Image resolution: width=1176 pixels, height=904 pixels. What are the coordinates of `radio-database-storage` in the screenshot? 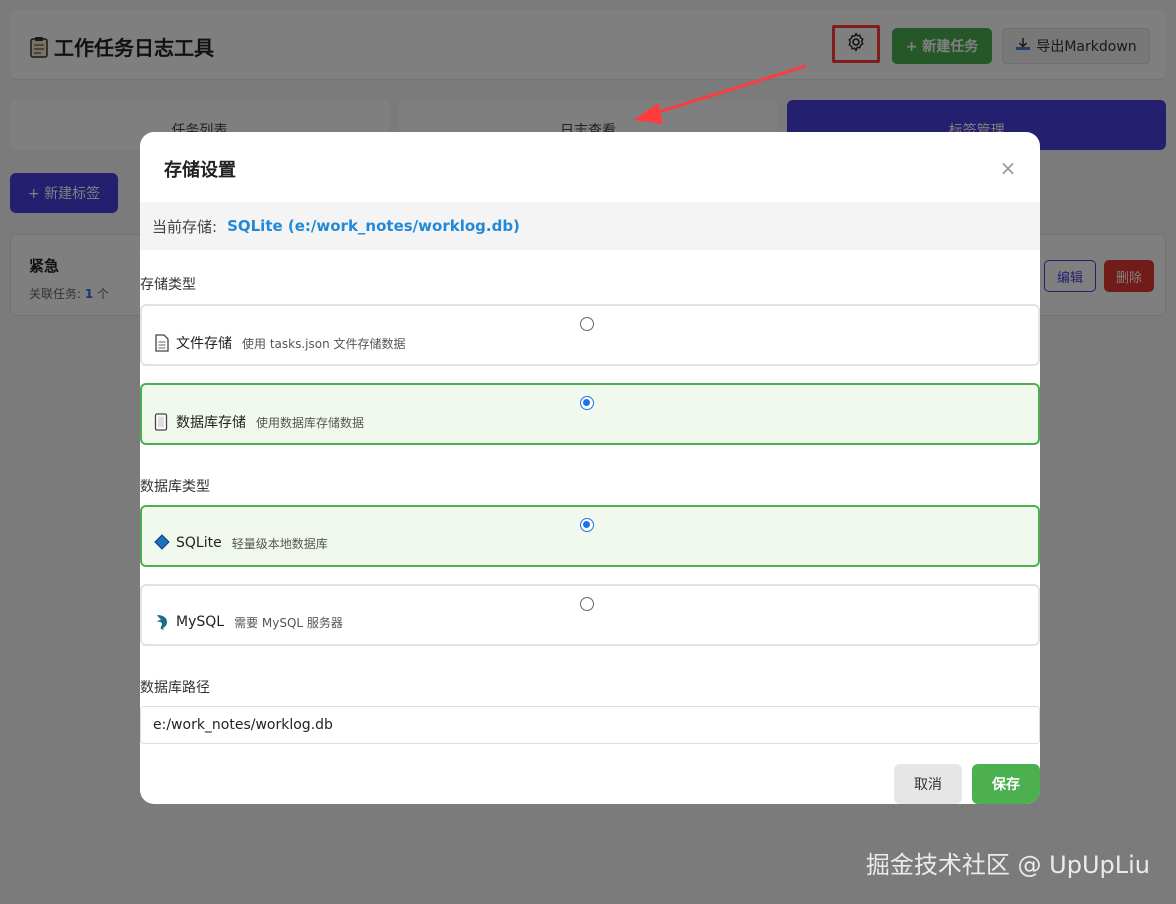 It's located at (587, 403).